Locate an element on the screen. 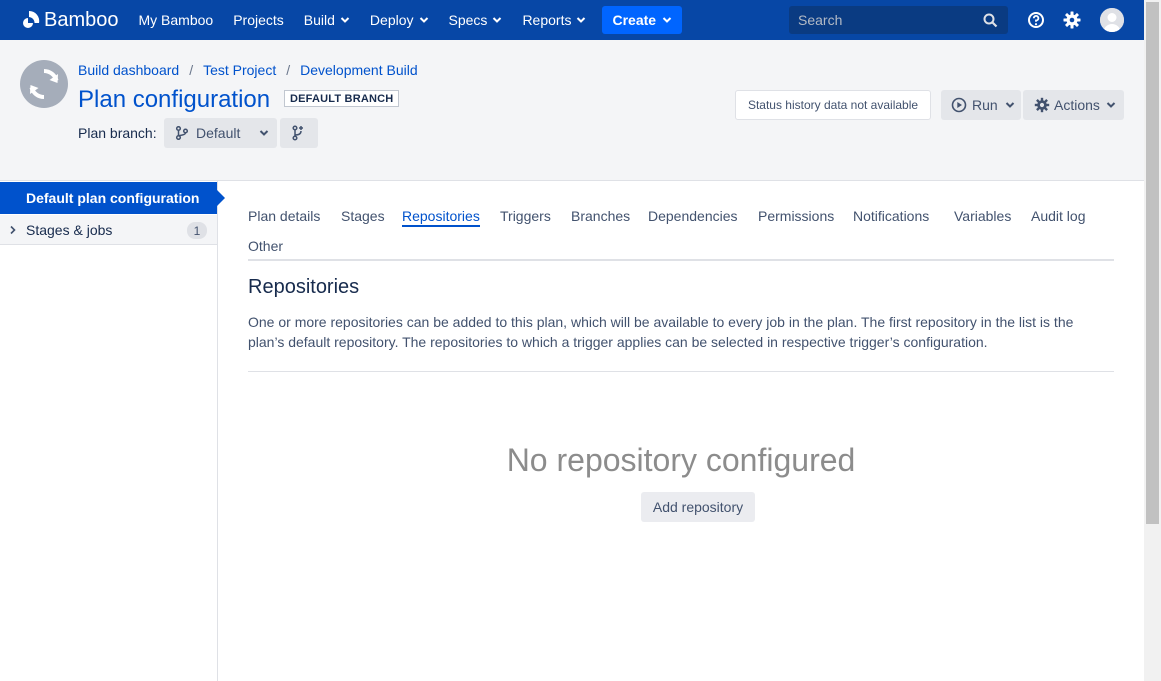  nav-label: Build is located at coordinates (319, 20).